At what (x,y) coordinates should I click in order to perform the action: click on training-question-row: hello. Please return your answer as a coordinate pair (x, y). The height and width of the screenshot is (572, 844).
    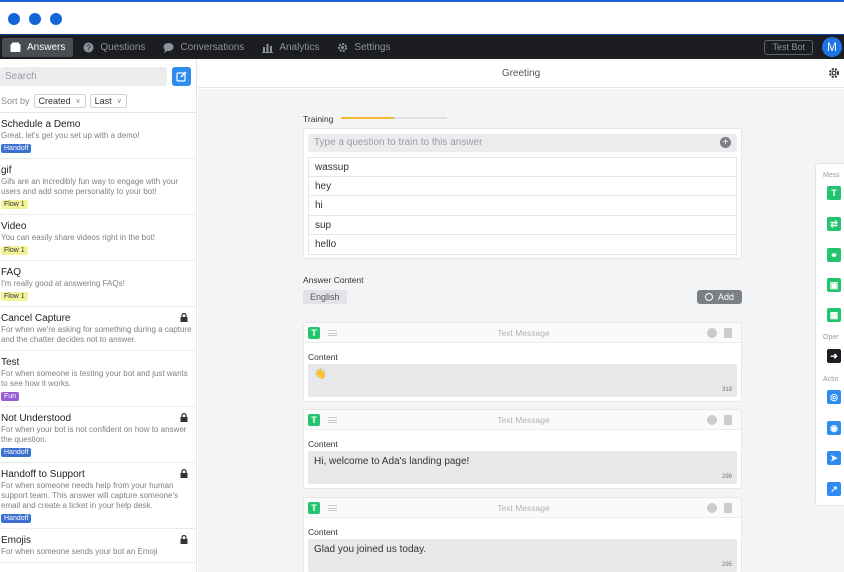
    Looking at the image, I should click on (522, 245).